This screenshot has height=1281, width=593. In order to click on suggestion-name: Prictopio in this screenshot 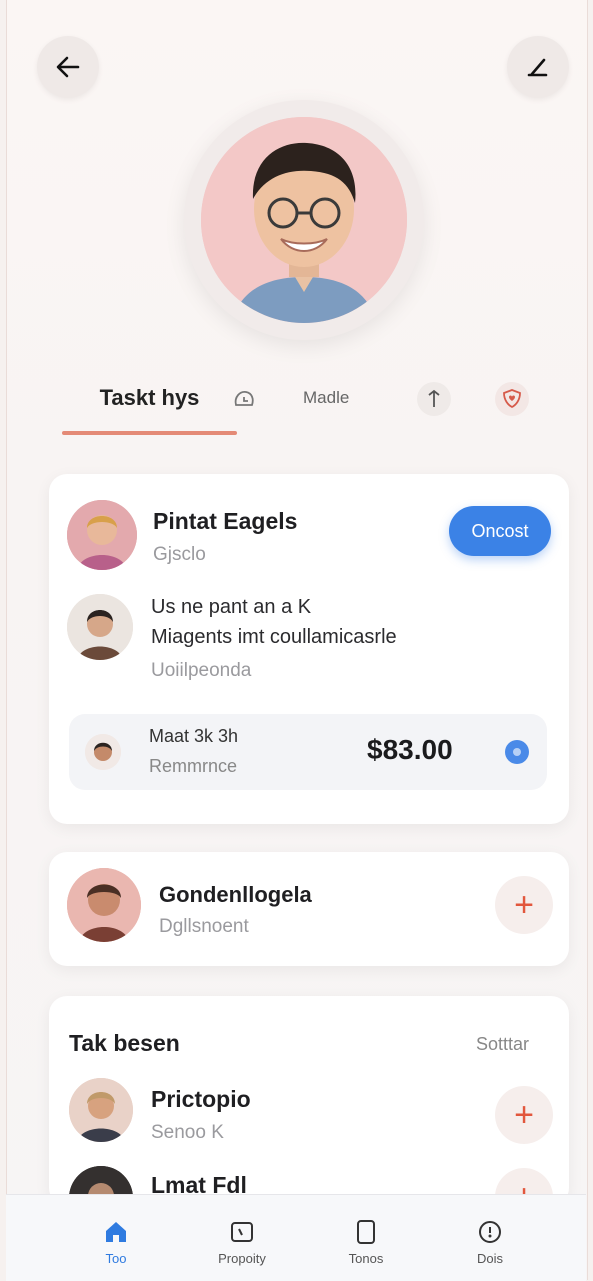, I will do `click(201, 1099)`.